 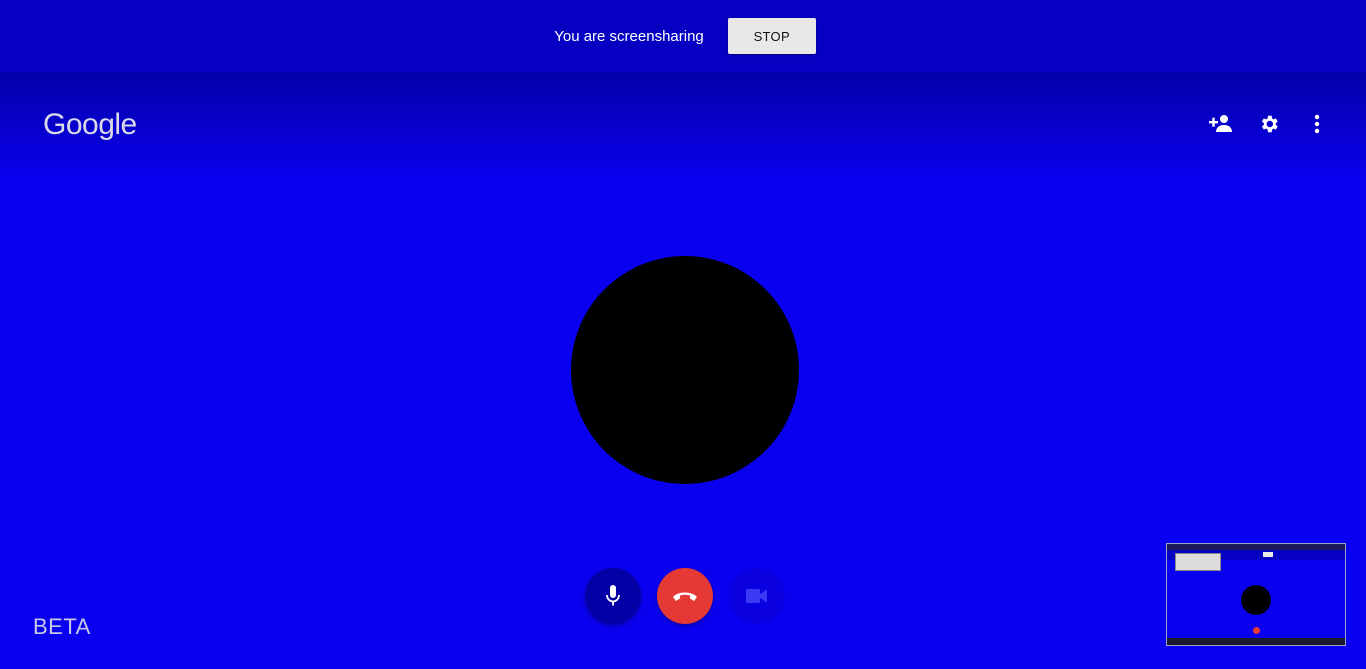 I want to click on participant-avatar, so click(x=685, y=370).